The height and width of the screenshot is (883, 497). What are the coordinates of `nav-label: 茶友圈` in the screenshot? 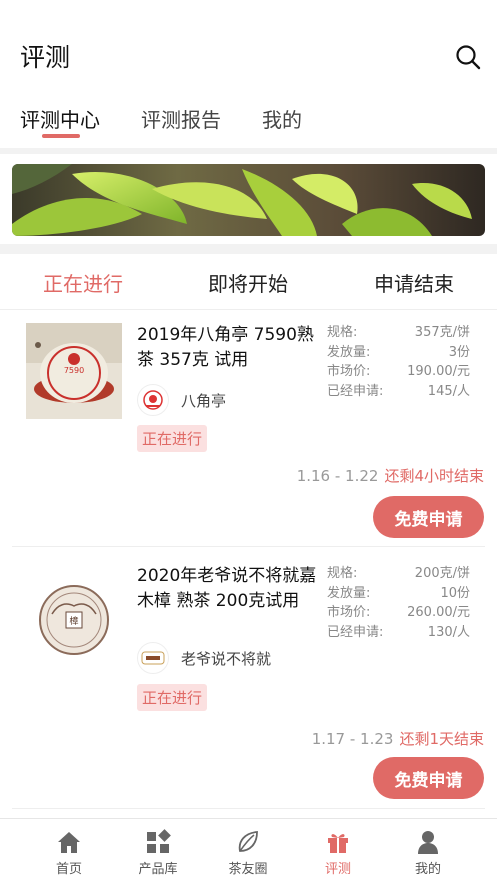 It's located at (248, 869).